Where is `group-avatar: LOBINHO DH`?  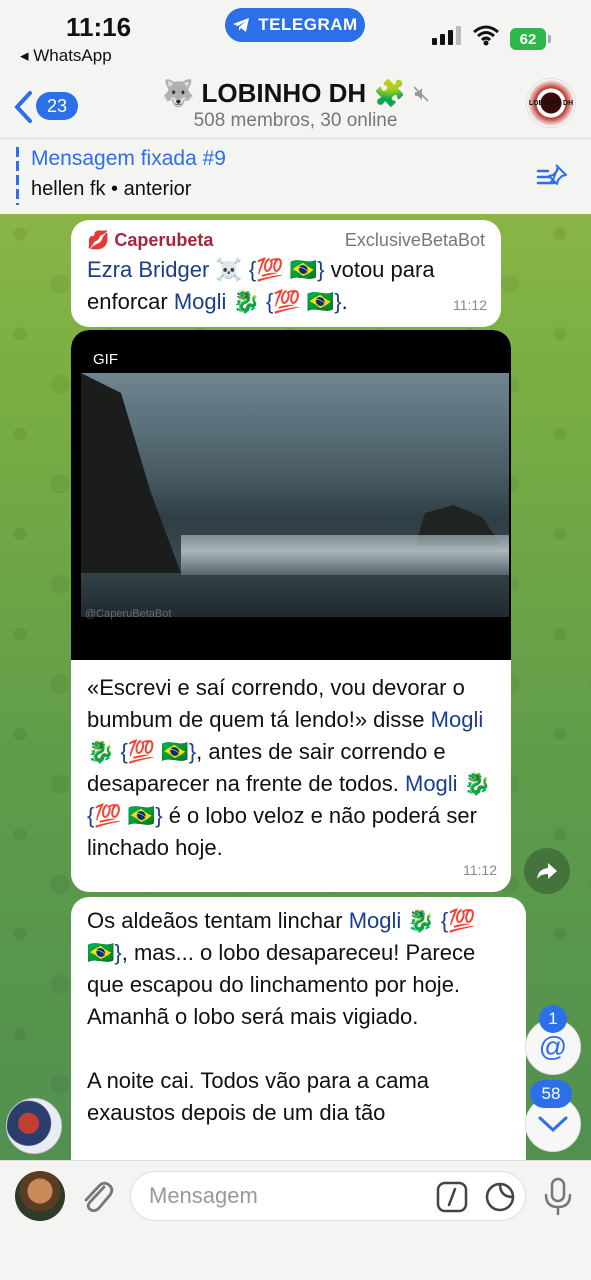
group-avatar: LOBINHO DH is located at coordinates (551, 103).